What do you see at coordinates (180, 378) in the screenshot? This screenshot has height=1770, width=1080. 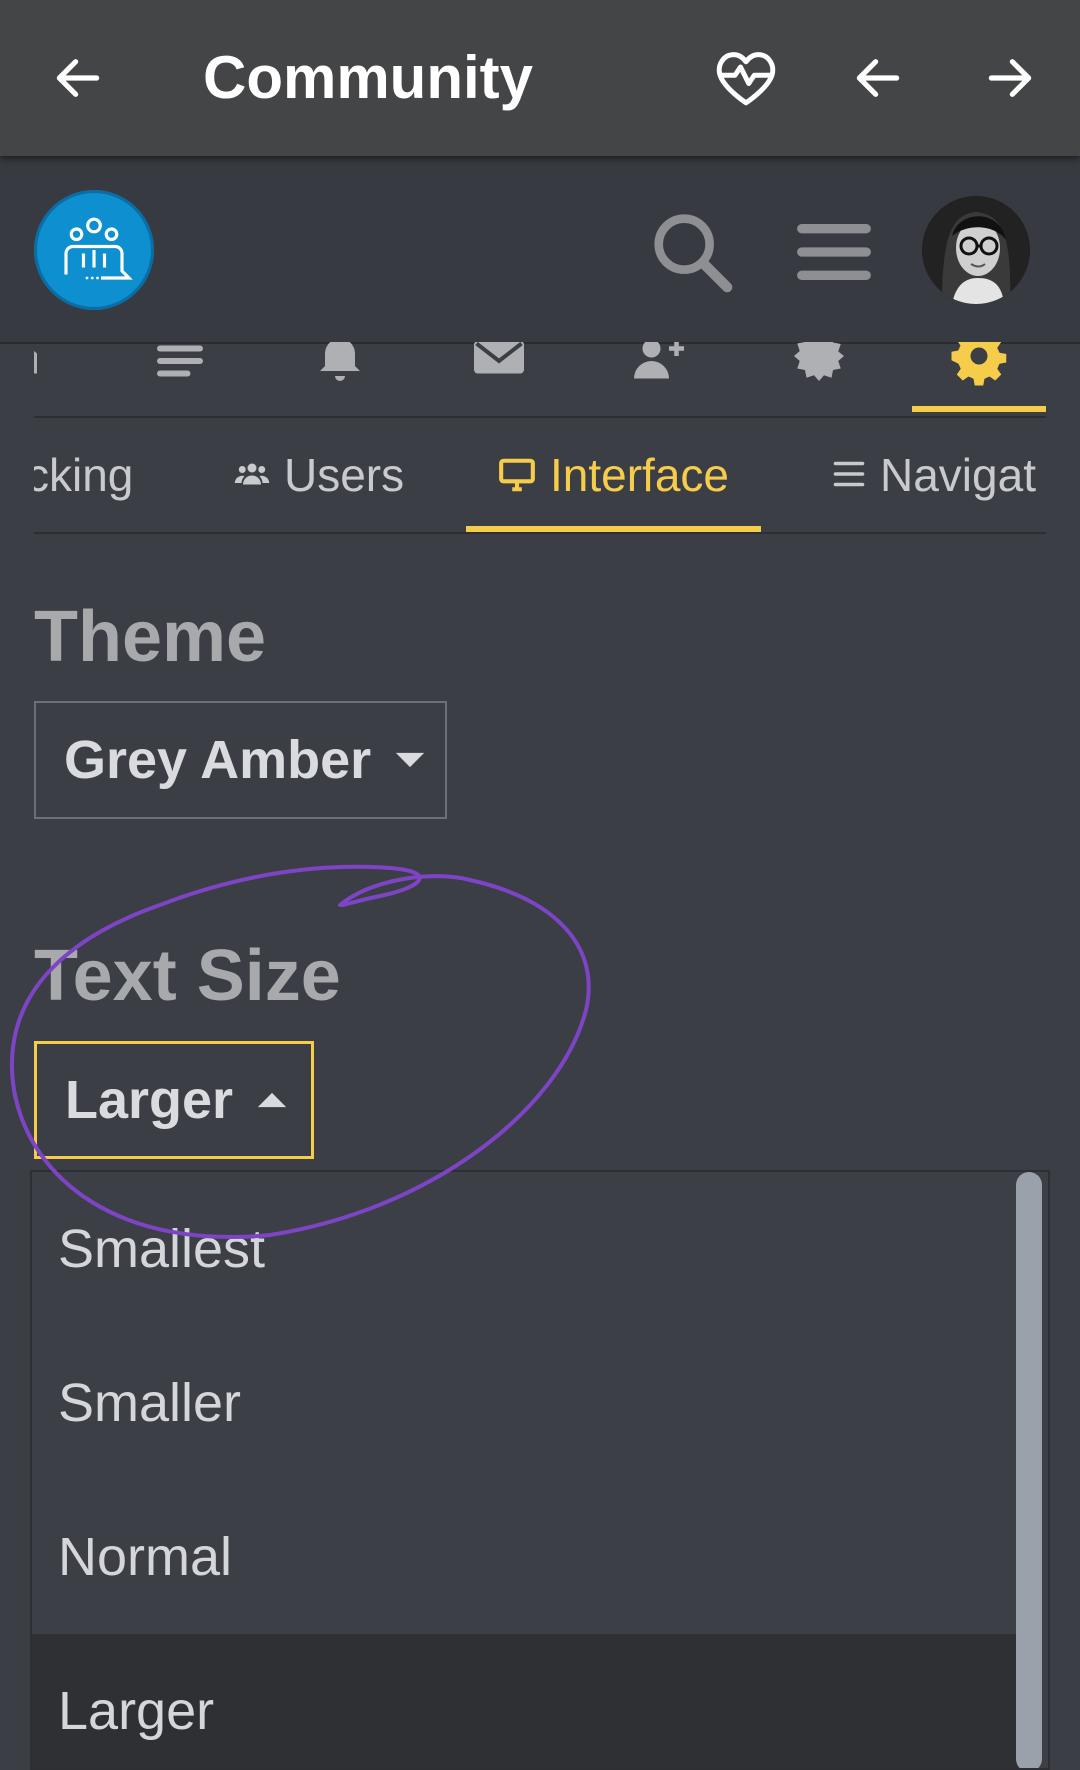 I see `icon-tab-list` at bounding box center [180, 378].